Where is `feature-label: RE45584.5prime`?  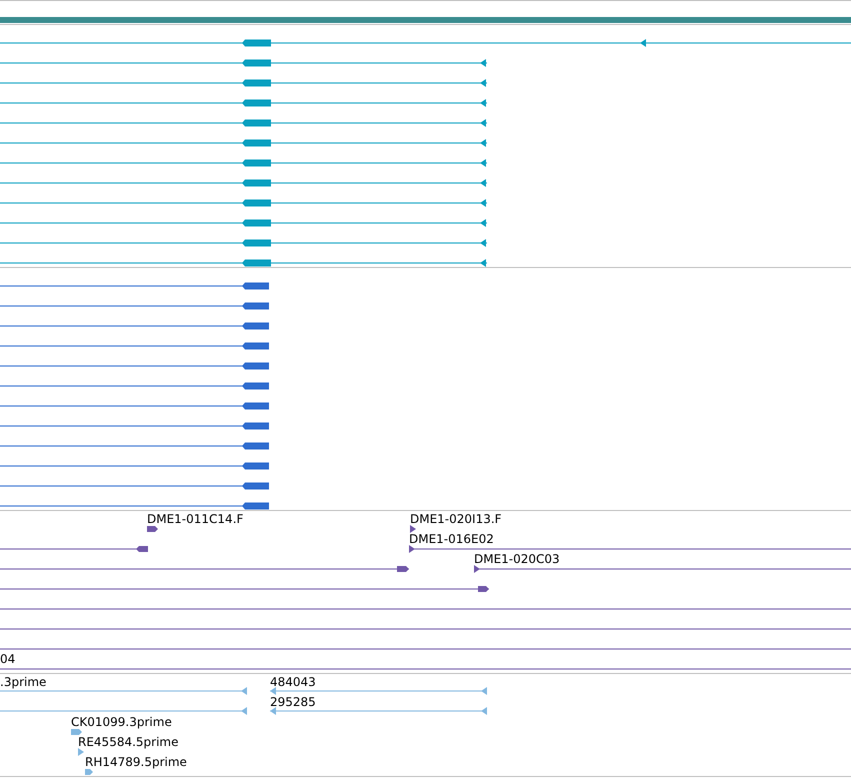 feature-label: RE45584.5prime is located at coordinates (128, 742).